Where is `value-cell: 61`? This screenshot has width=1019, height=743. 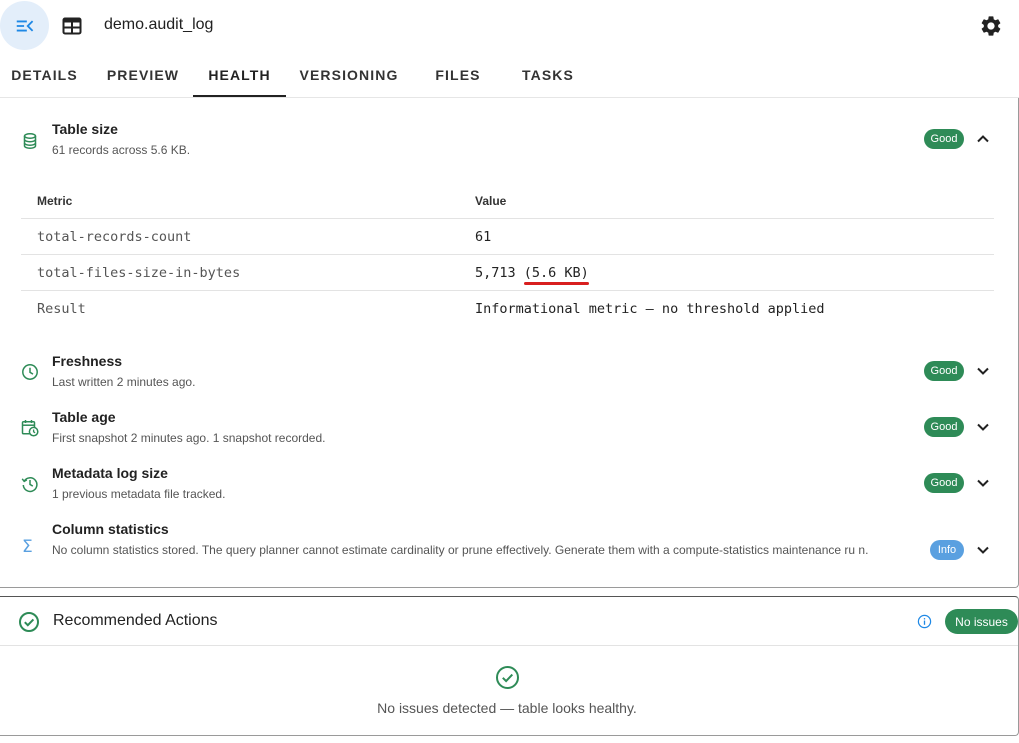
value-cell: 61 is located at coordinates (483, 237).